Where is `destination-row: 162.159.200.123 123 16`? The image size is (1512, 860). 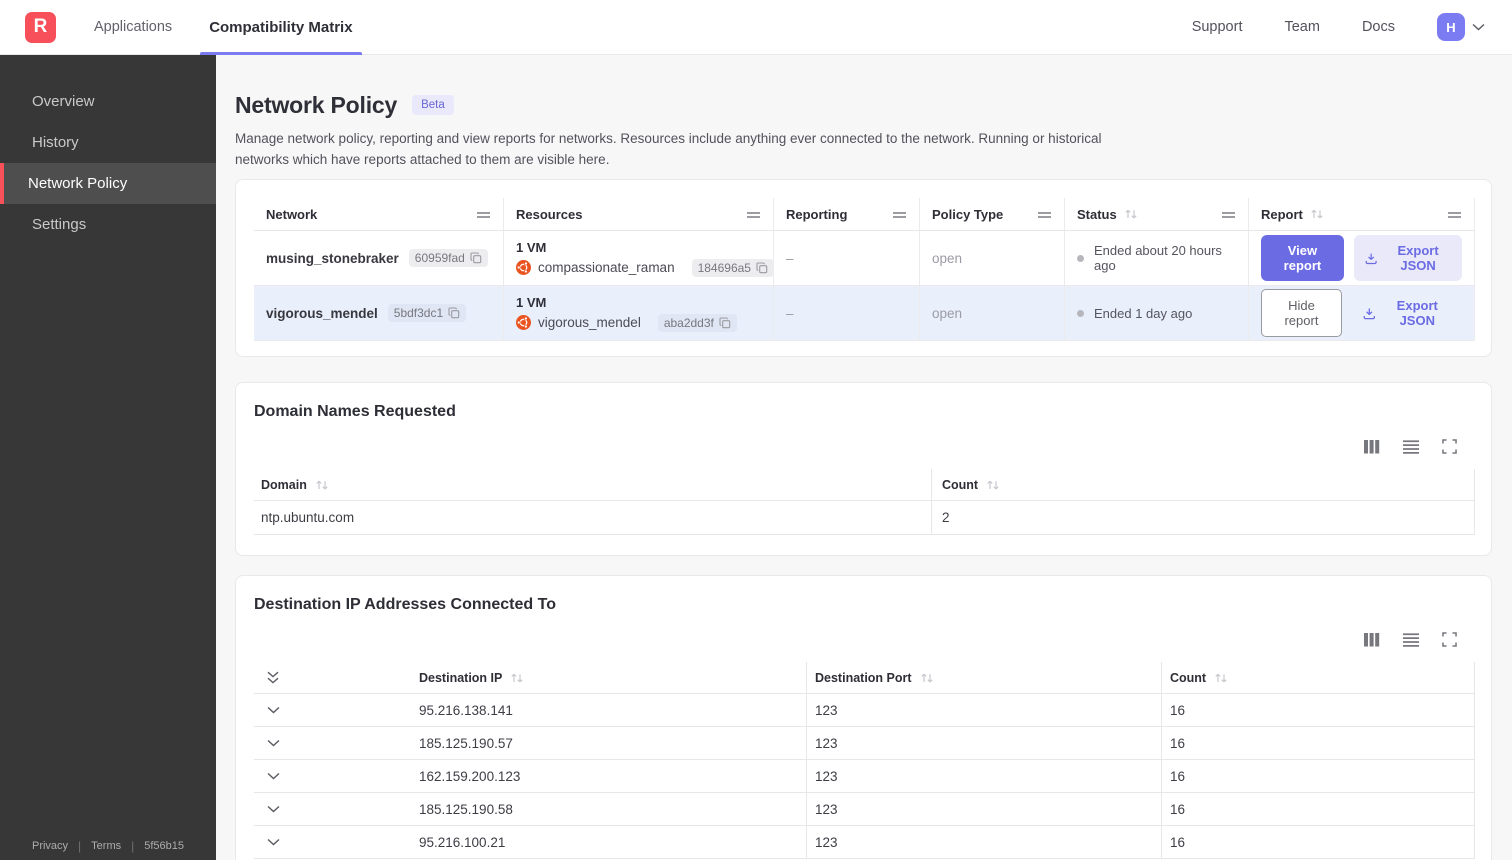
destination-row: 162.159.200.123 123 16 is located at coordinates (864, 776).